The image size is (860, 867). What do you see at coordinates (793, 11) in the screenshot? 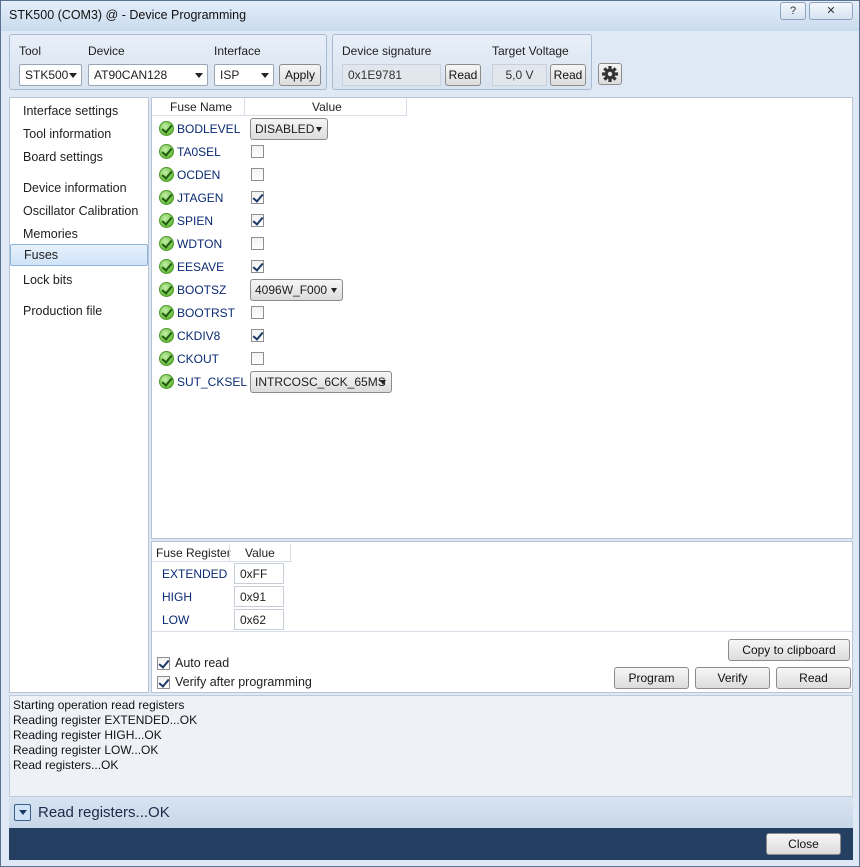
I see `help-button: ?` at bounding box center [793, 11].